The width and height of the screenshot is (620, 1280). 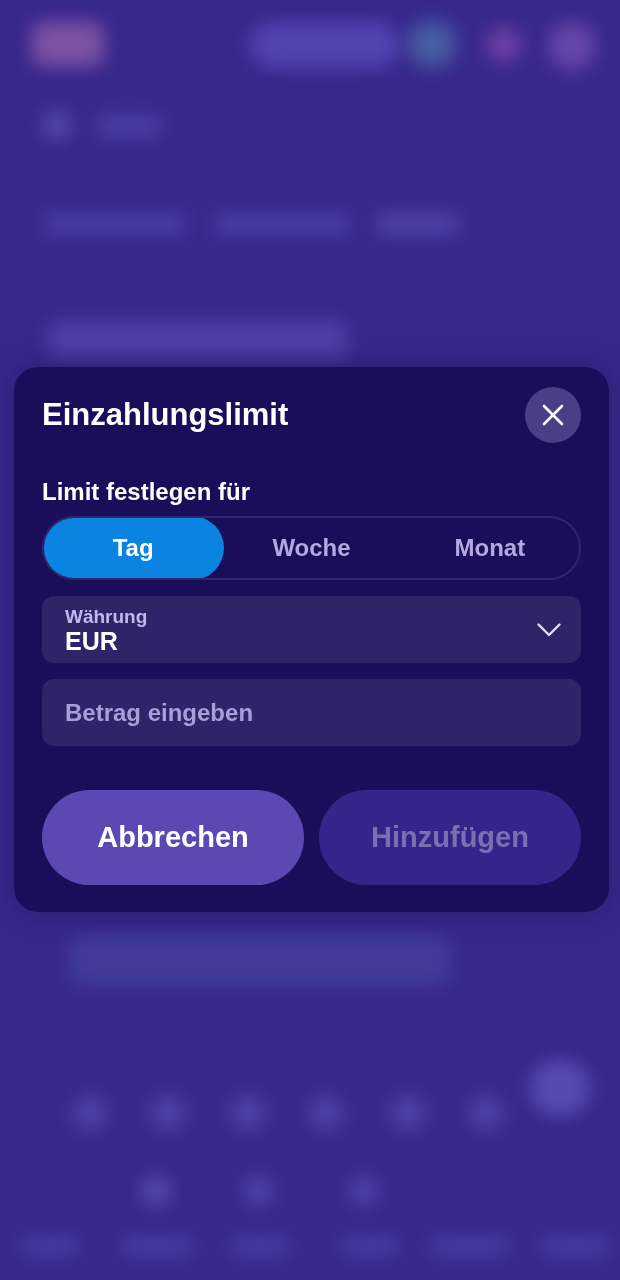 I want to click on amount-input: Betrag eingeben, so click(x=311, y=712).